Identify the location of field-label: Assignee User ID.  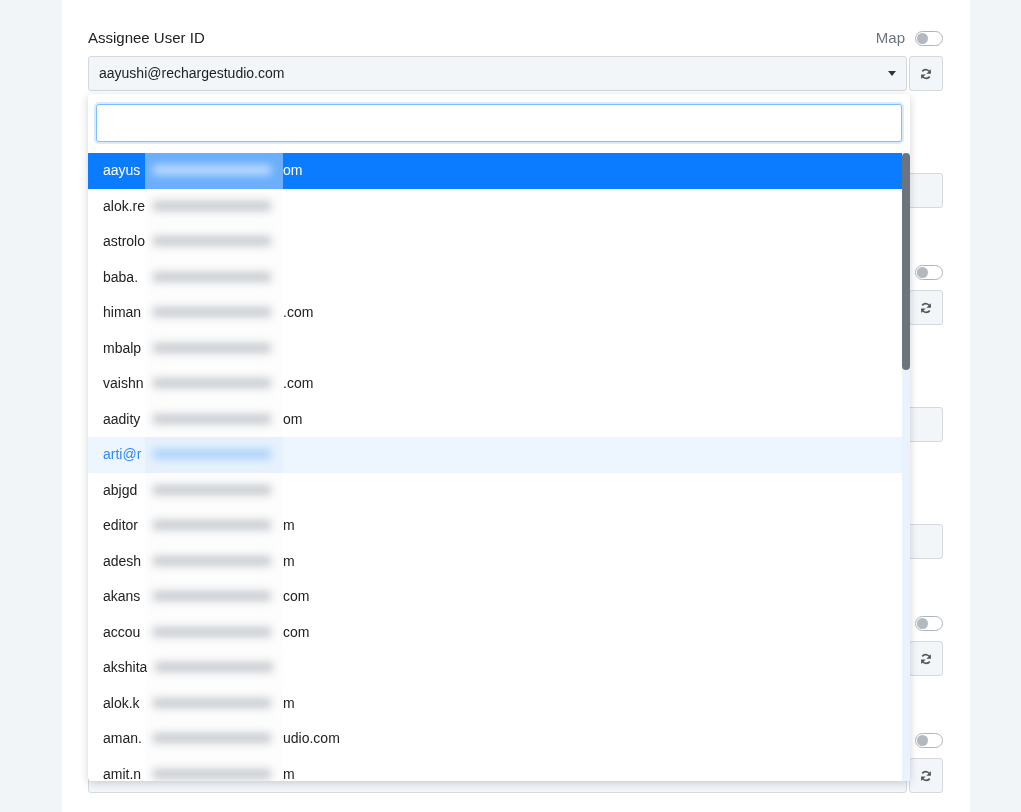
(146, 37).